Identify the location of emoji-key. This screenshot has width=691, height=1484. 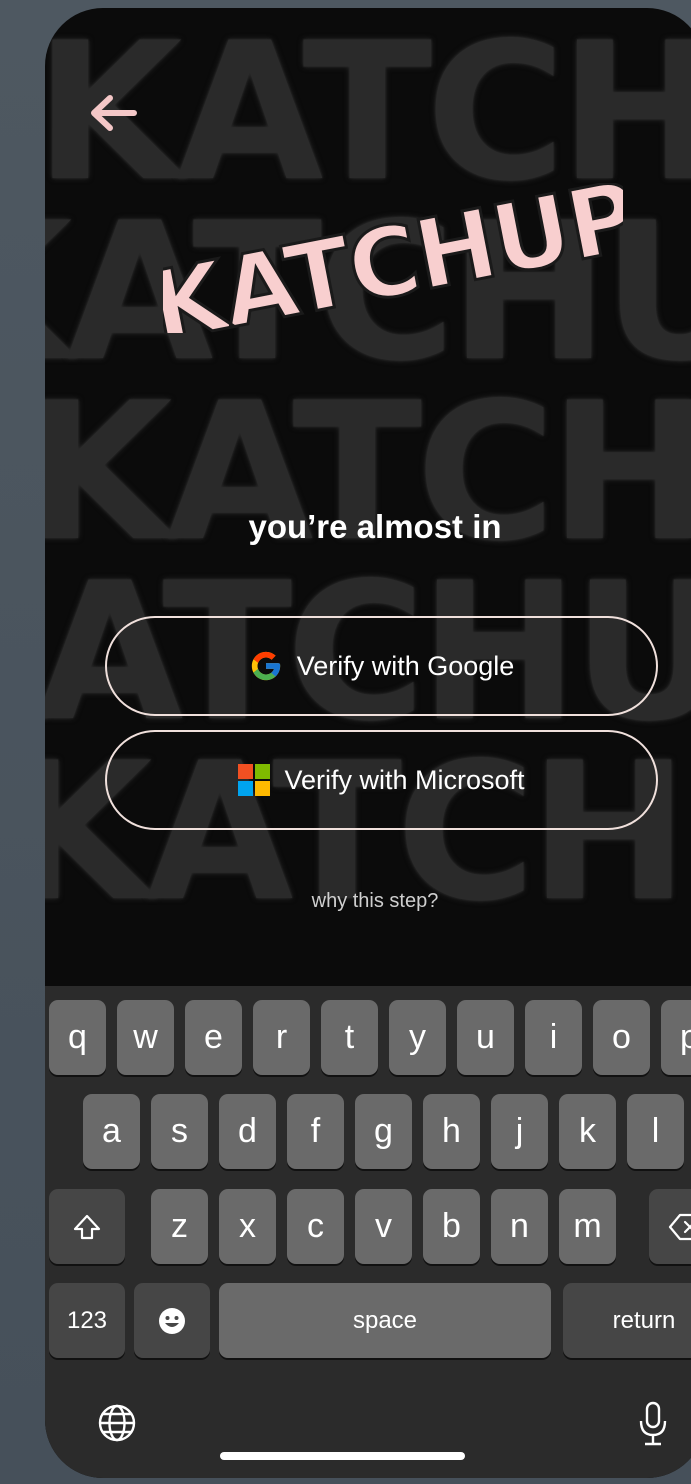
(172, 1320).